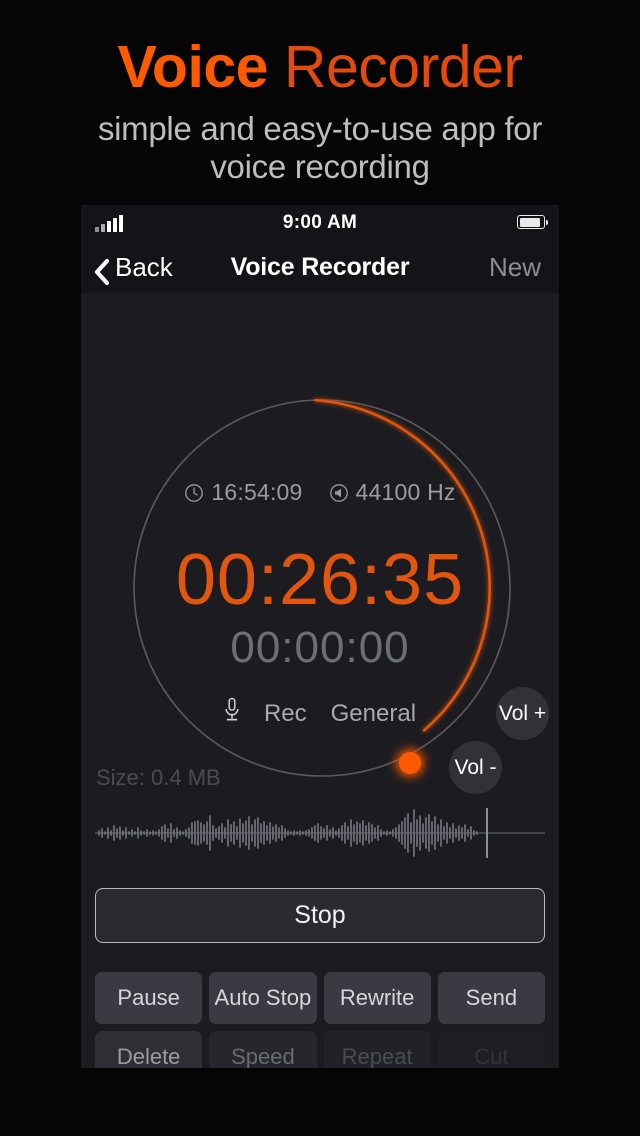 The height and width of the screenshot is (1136, 640). What do you see at coordinates (320, 647) in the screenshot?
I see `timer-remaining: 00:00:00` at bounding box center [320, 647].